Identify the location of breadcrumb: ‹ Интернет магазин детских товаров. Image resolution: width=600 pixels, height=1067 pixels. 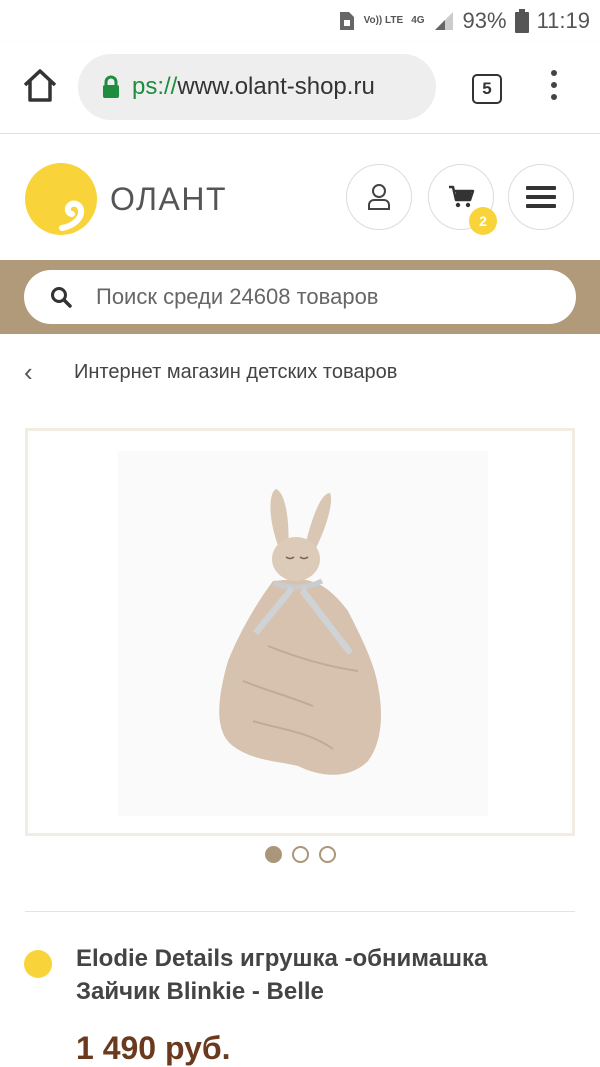
(210, 372).